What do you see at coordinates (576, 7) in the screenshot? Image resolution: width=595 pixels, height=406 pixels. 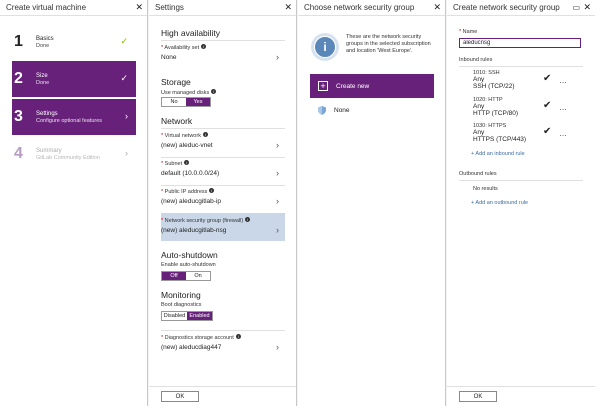 I see `maximize-icon: ▭` at bounding box center [576, 7].